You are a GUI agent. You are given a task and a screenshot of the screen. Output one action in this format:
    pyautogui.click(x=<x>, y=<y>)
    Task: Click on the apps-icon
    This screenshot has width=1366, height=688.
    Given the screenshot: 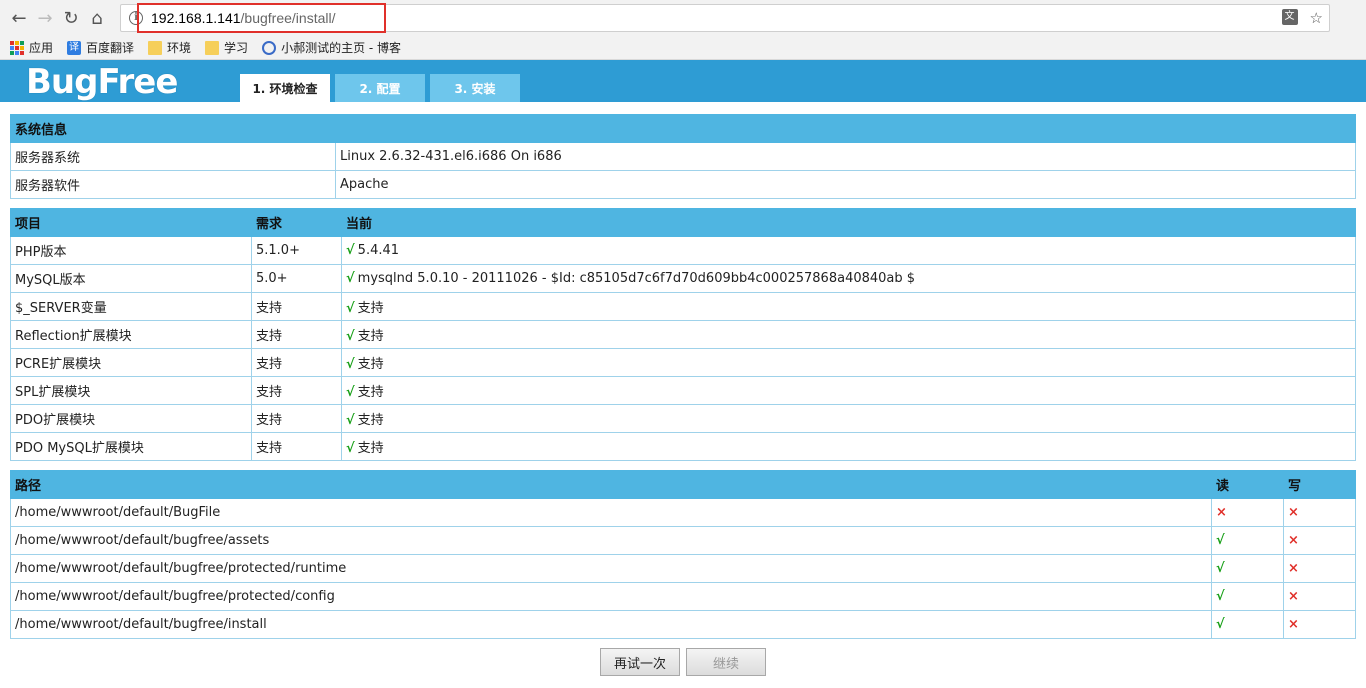 What is the action you would take?
    pyautogui.click(x=17, y=47)
    